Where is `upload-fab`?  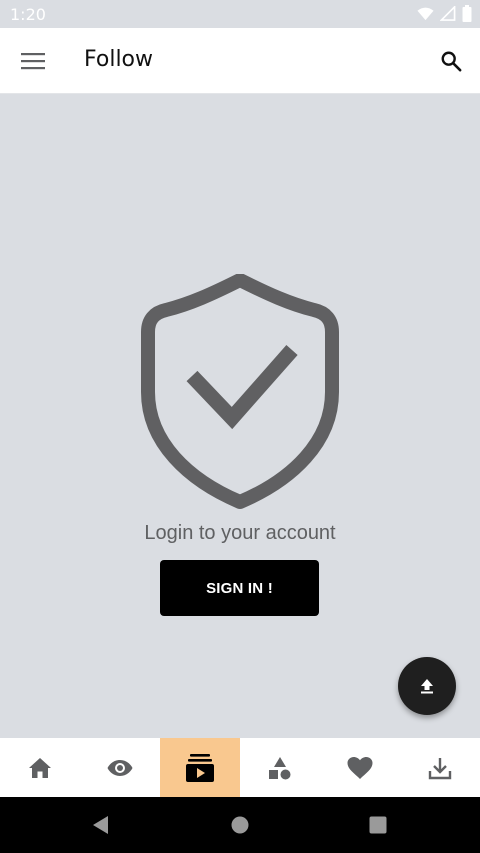
upload-fab is located at coordinates (427, 686).